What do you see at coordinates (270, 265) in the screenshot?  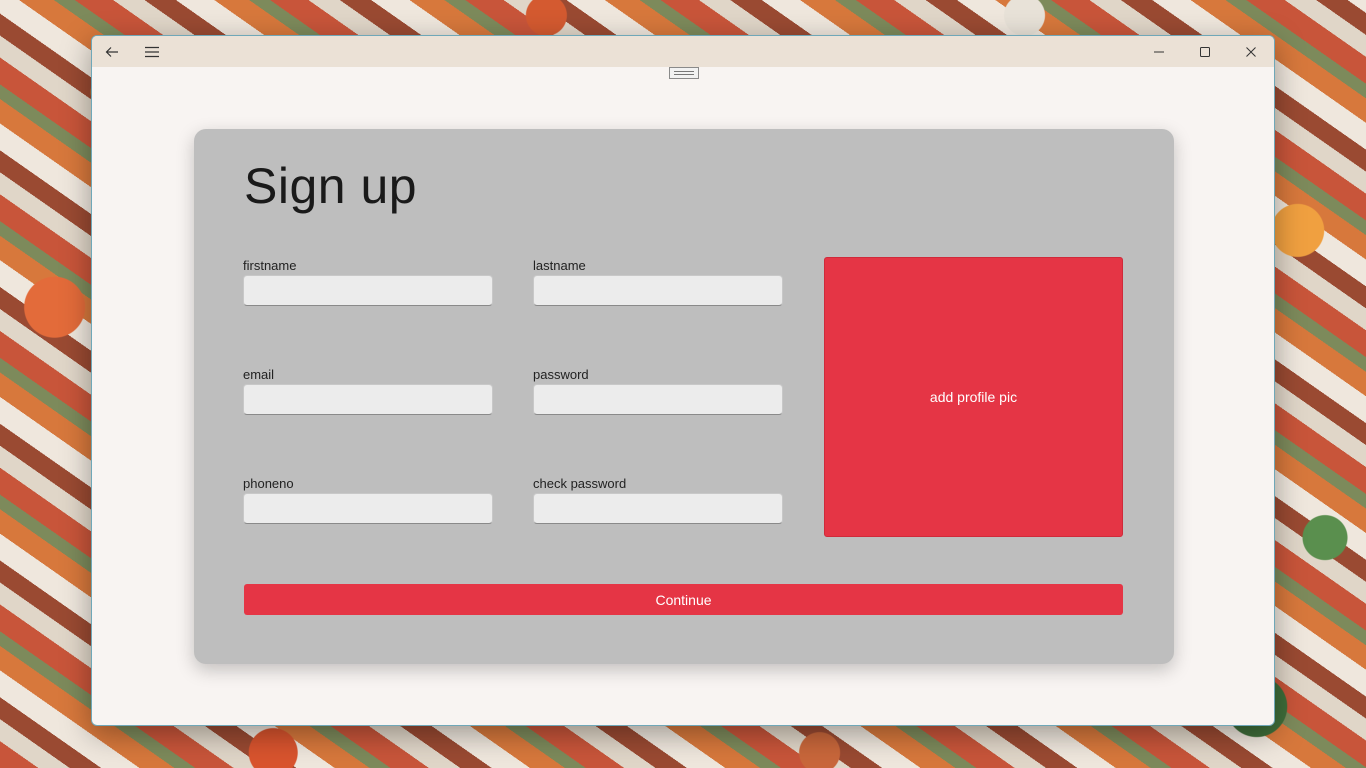 I see `firstname-label: firstname` at bounding box center [270, 265].